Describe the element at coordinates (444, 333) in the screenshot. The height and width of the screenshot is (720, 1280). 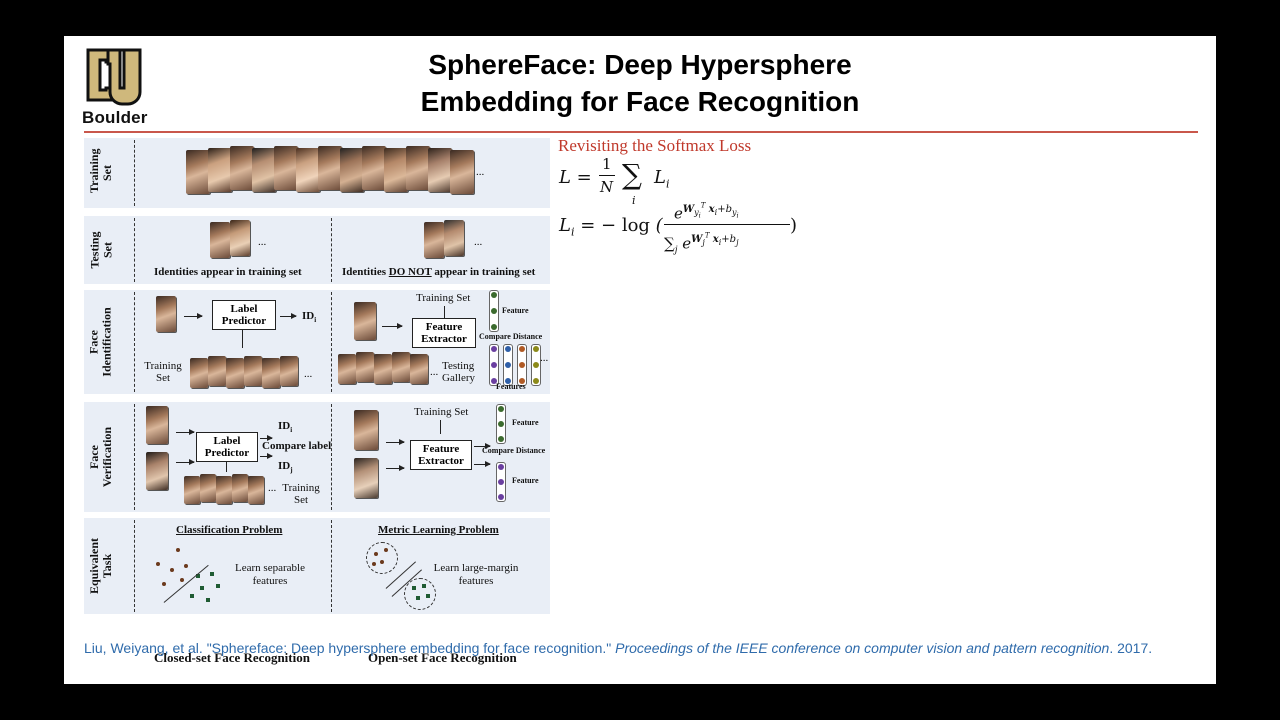
I see `id-feature-extractor-box: Feature Extractor` at that location.